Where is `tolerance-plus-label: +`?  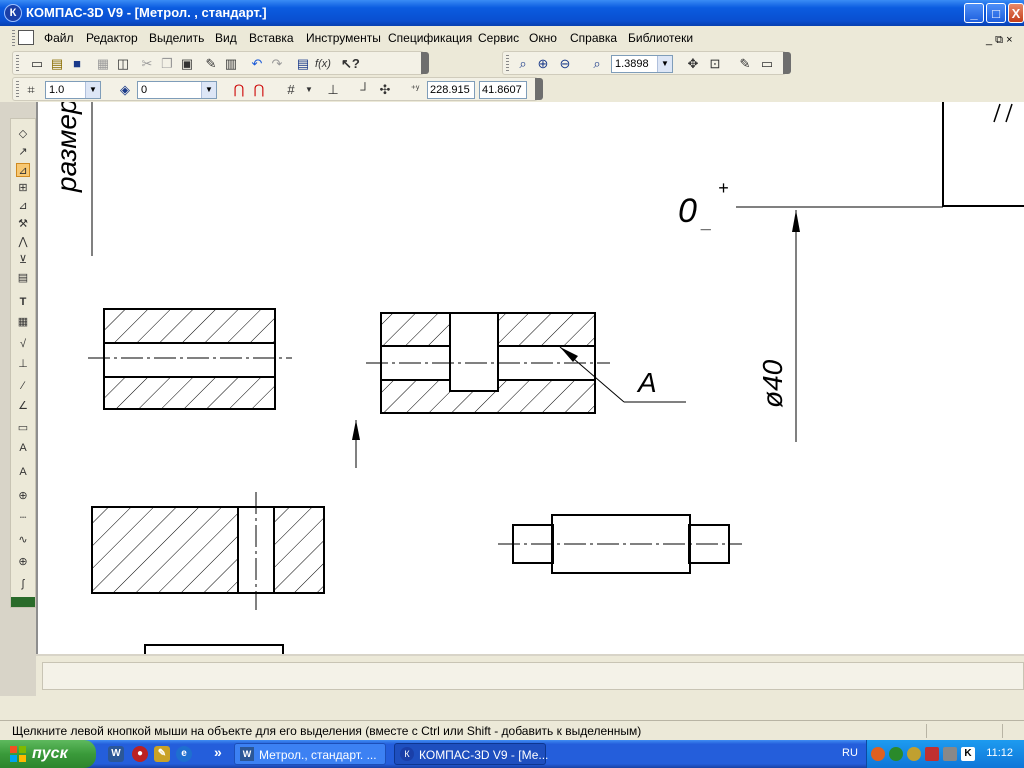 tolerance-plus-label: + is located at coordinates (723, 188).